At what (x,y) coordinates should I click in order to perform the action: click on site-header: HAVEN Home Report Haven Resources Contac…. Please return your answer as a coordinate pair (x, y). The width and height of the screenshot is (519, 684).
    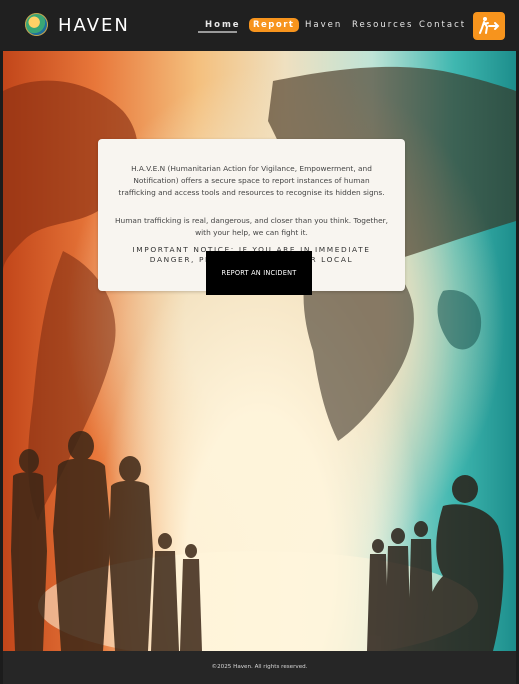
    Looking at the image, I should click on (259, 25).